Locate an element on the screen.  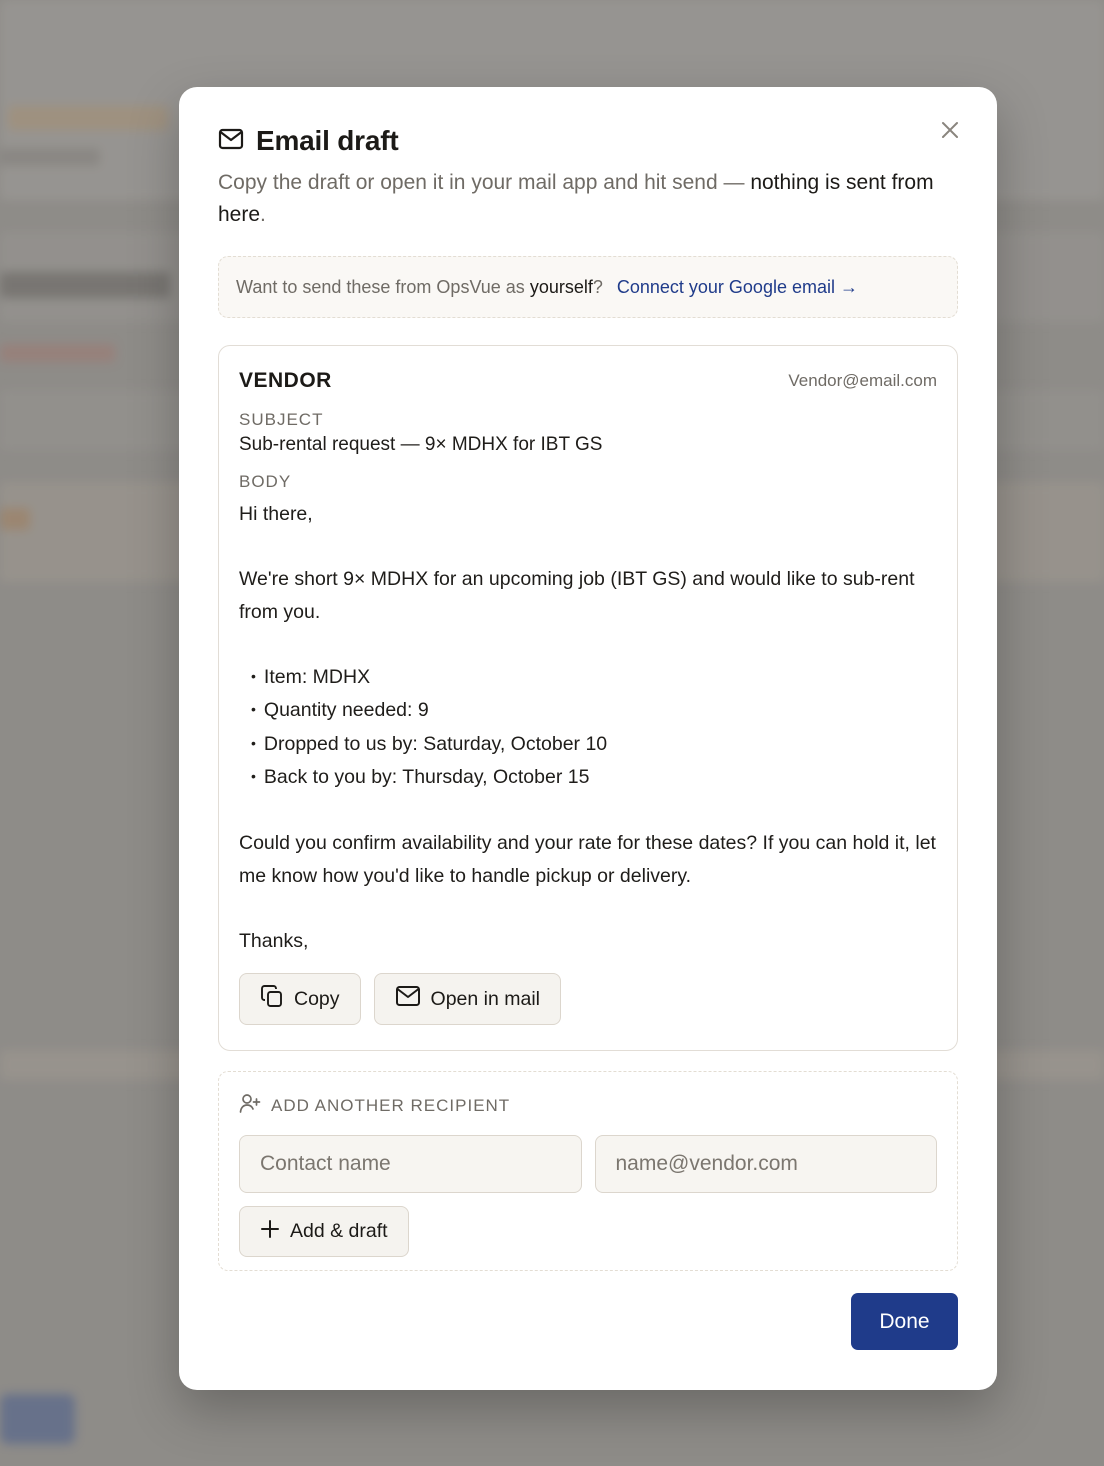
subject-label: SUBJECT is located at coordinates (281, 419).